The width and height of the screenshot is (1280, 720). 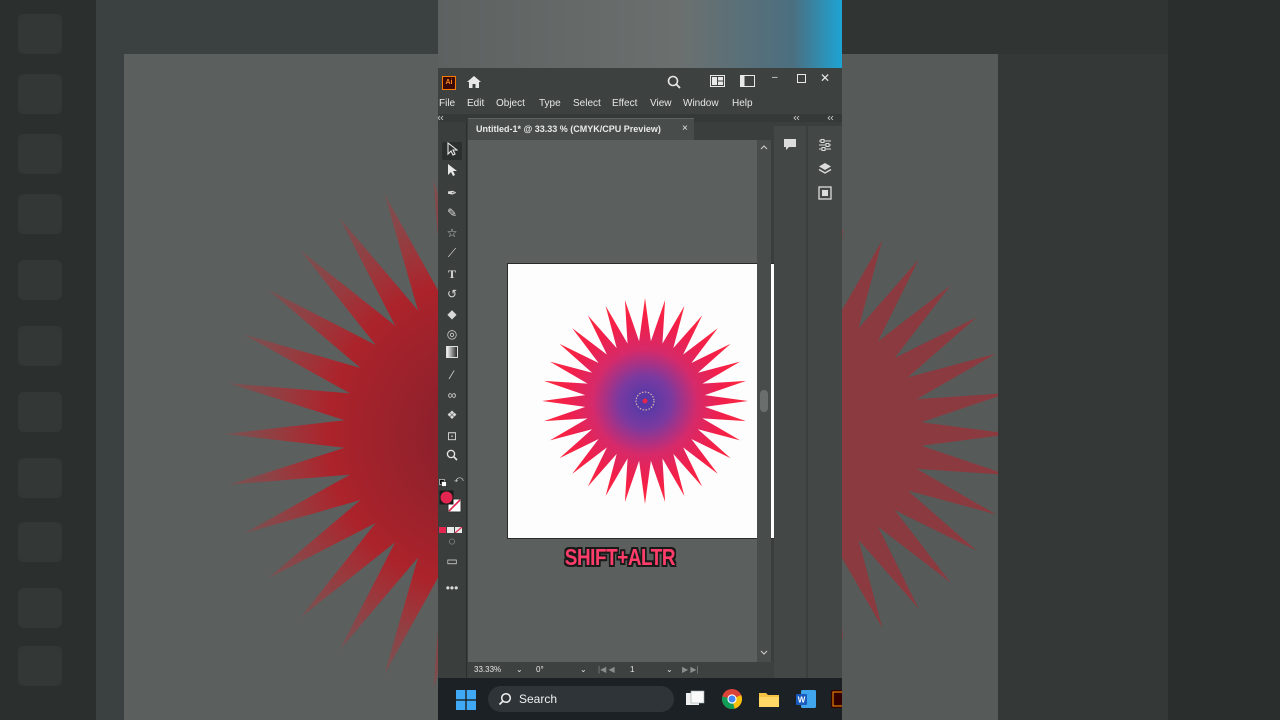 I want to click on expand-toolbar-icon, so click(x=441, y=118).